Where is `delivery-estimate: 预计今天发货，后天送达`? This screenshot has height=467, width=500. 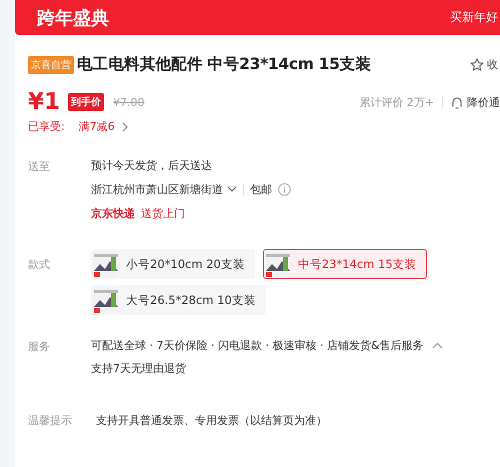 delivery-estimate: 预计今天发货，后天送达 is located at coordinates (152, 165).